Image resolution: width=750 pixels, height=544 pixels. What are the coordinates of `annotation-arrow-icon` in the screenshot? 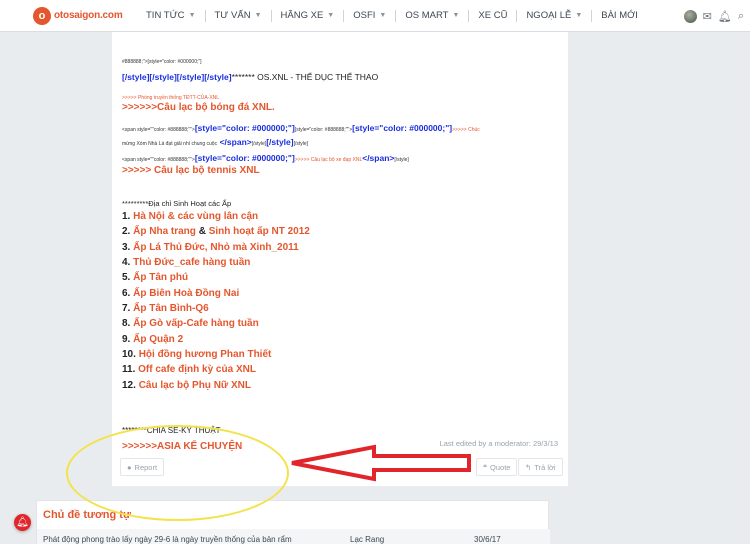 It's located at (381, 463).